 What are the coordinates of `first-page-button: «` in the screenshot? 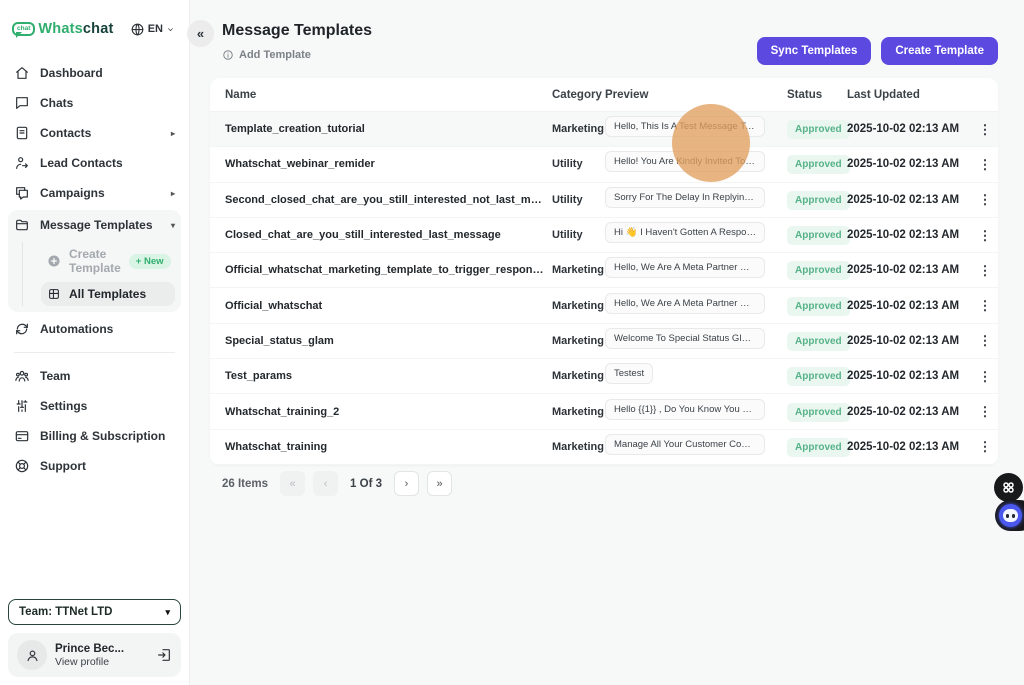 It's located at (293, 483).